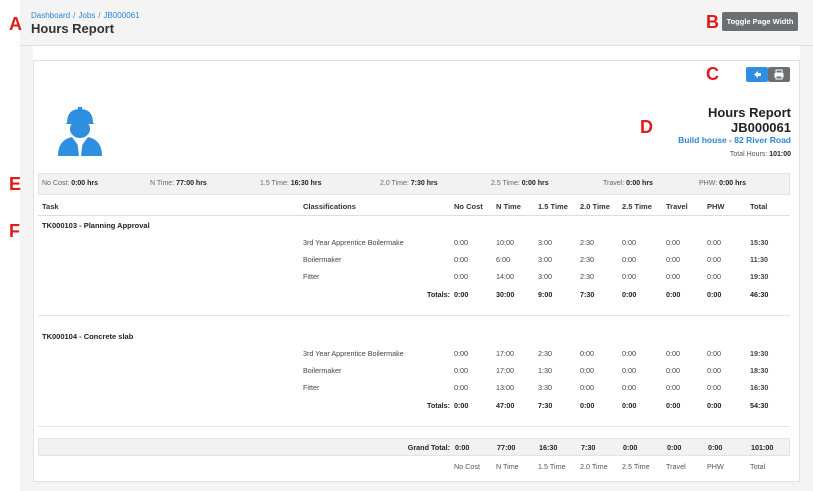  Describe the element at coordinates (748, 154) in the screenshot. I see `total-hours-label: Total Hours:` at that location.